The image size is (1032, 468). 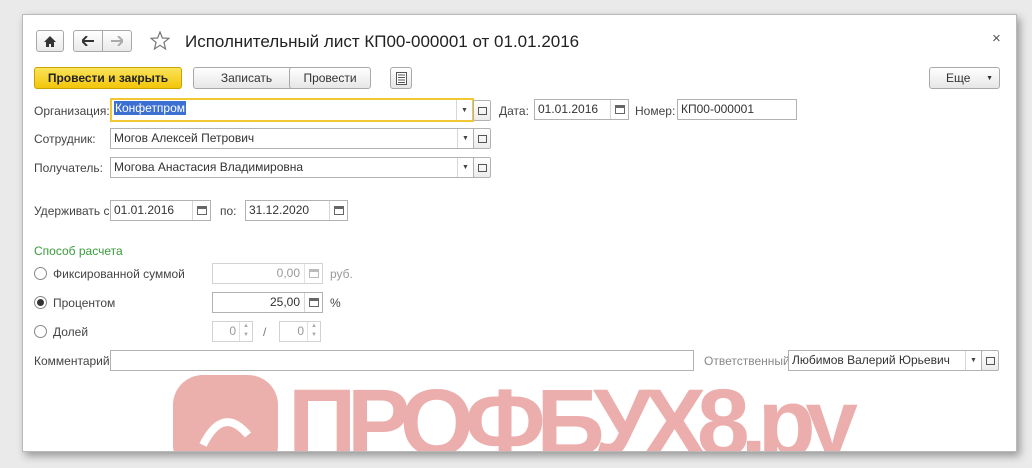 I want to click on date-label: Дата:, so click(x=514, y=111).